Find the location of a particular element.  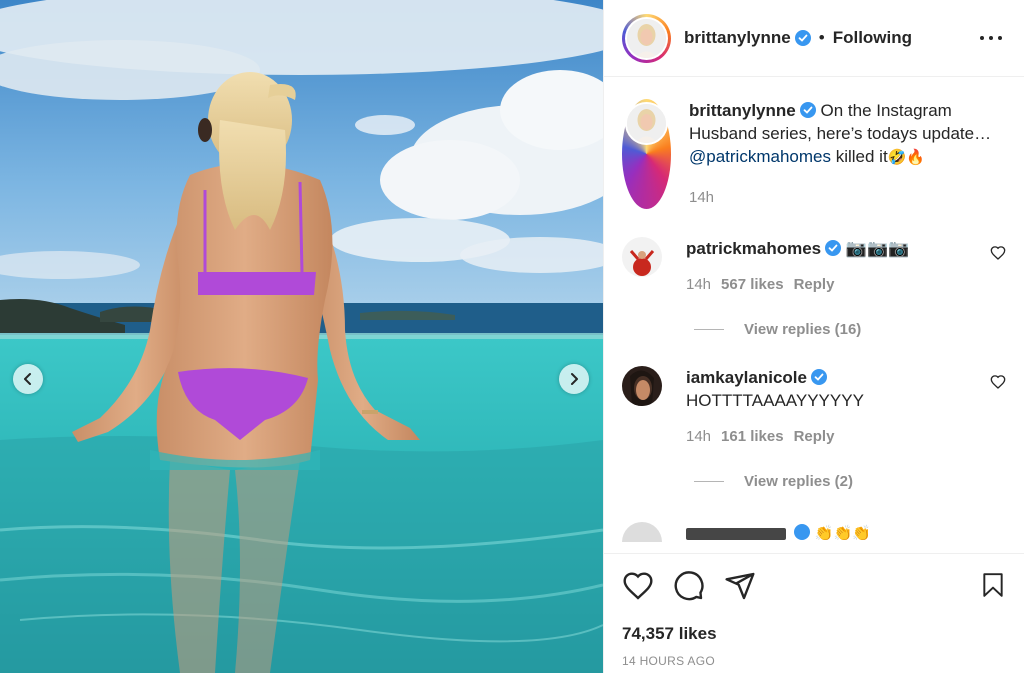

more-icon is located at coordinates (982, 38).